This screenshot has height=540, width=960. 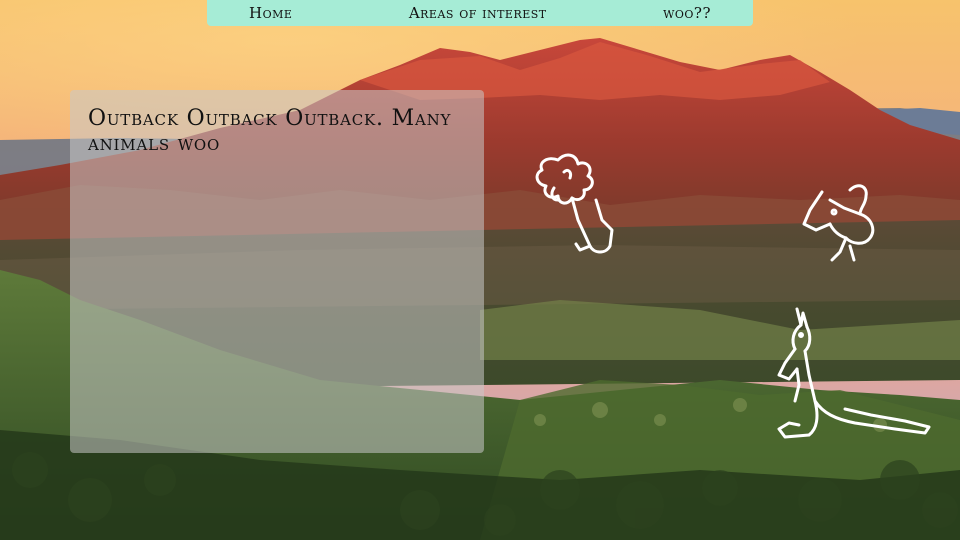 What do you see at coordinates (270, 13) in the screenshot?
I see `nav-home-link: Home` at bounding box center [270, 13].